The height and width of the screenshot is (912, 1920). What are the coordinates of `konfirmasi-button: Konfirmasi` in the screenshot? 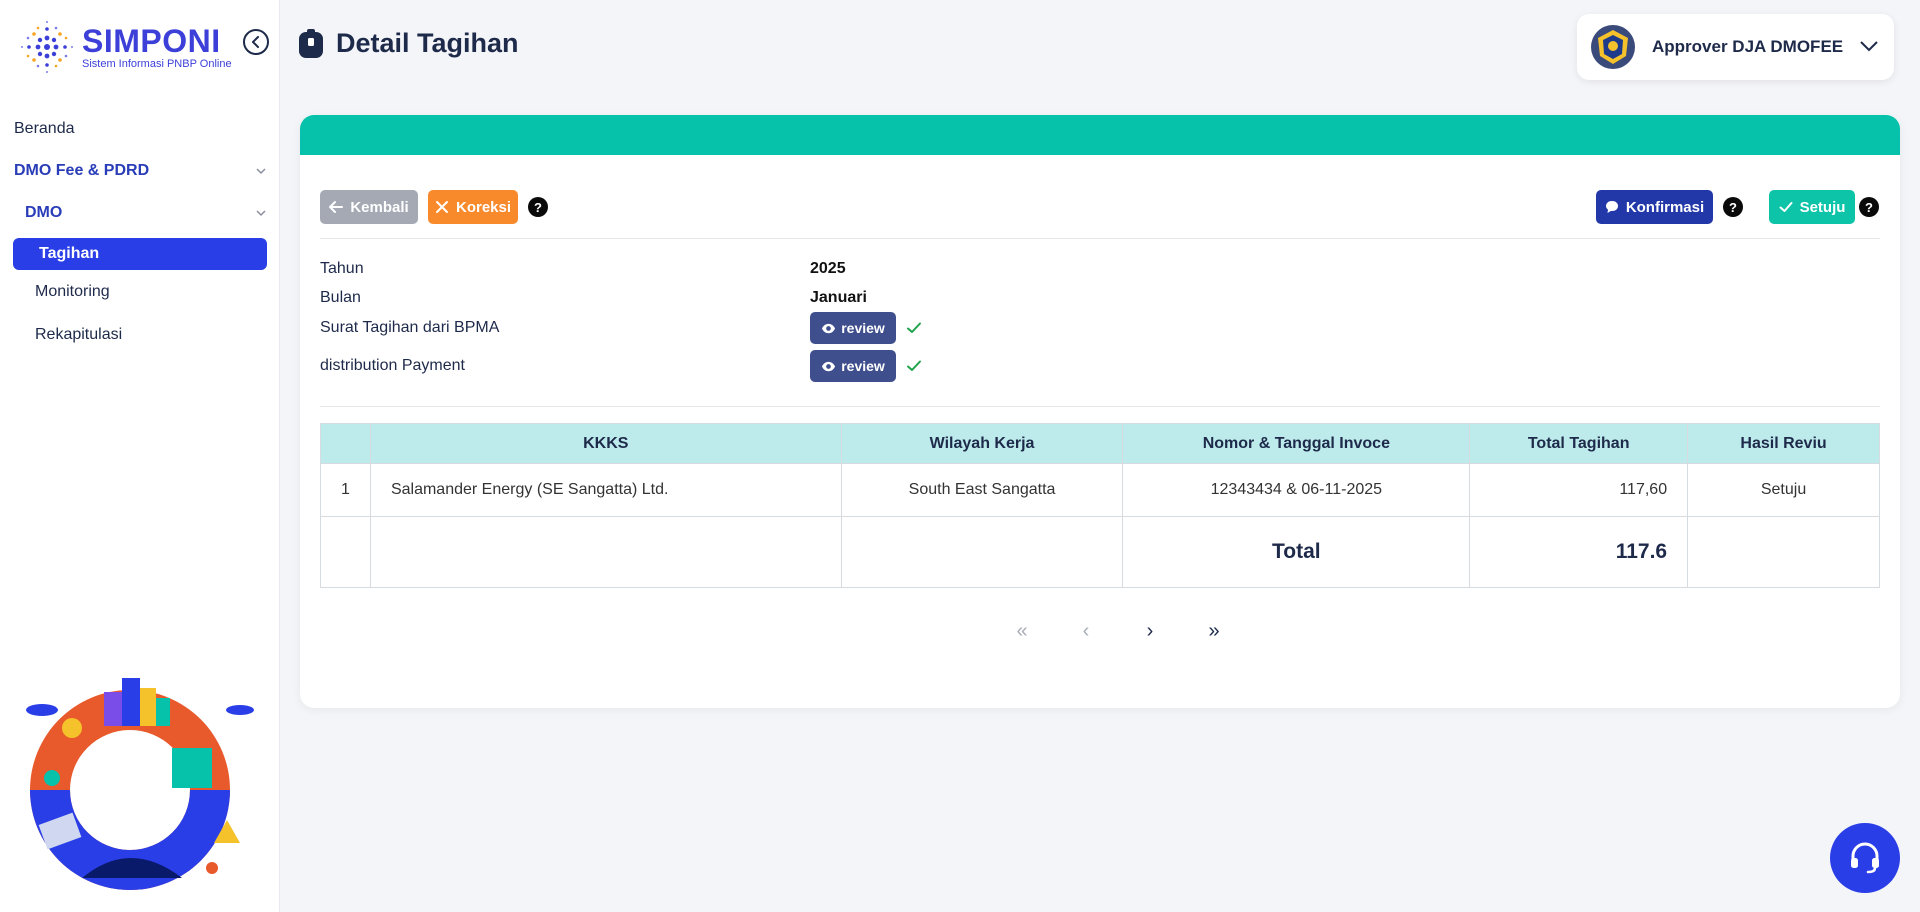 It's located at (1654, 207).